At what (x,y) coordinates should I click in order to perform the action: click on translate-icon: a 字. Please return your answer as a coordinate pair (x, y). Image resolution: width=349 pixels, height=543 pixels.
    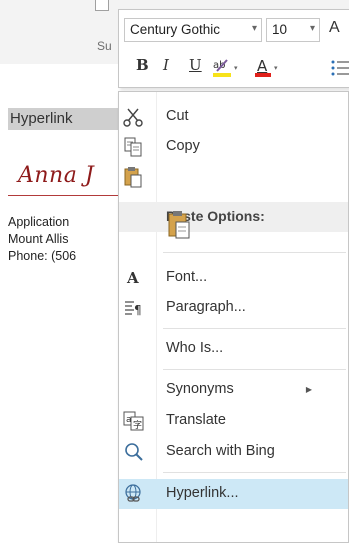
    Looking at the image, I should click on (134, 421).